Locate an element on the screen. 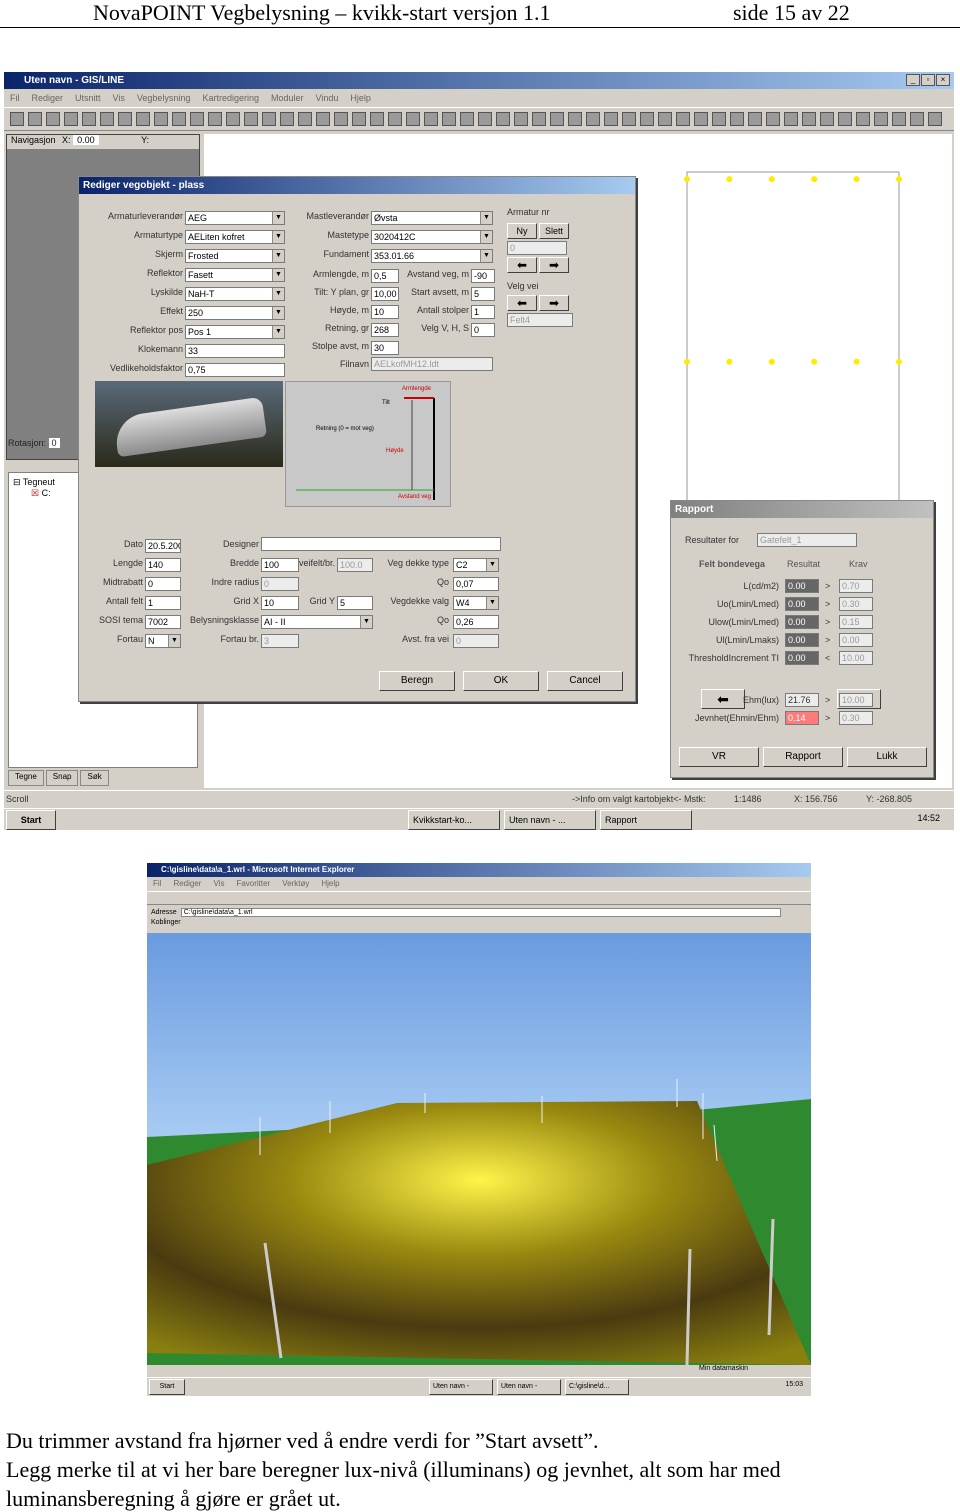 The image size is (960, 1512). close-button: × is located at coordinates (943, 80).